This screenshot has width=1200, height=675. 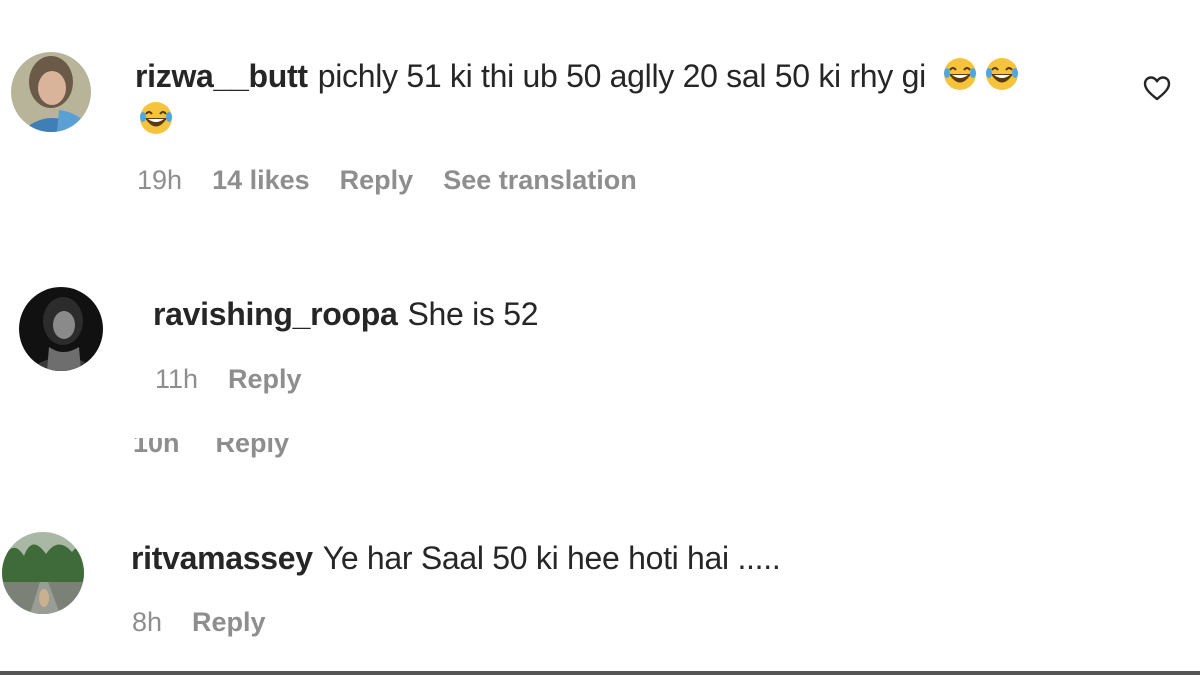 What do you see at coordinates (261, 180) in the screenshot?
I see `comment-likes: 14 likes` at bounding box center [261, 180].